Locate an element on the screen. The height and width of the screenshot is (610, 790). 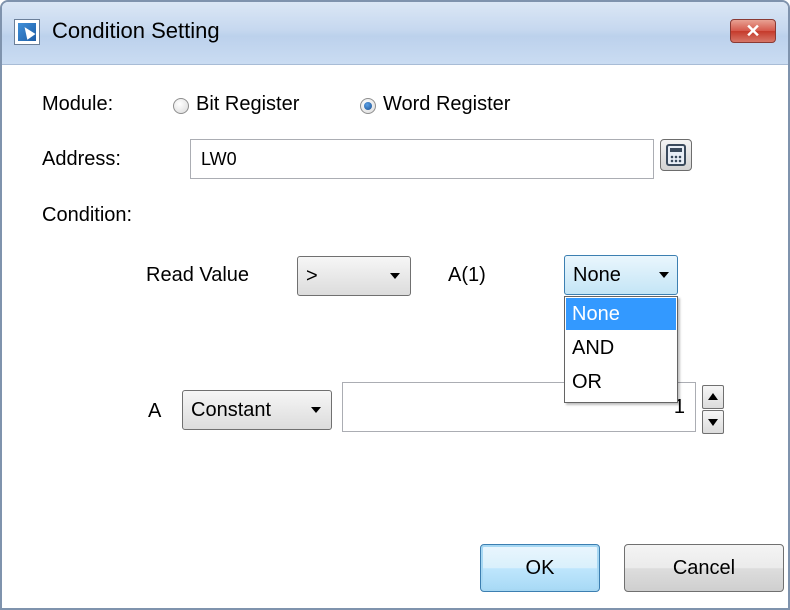
logic-combo: None is located at coordinates (621, 275).